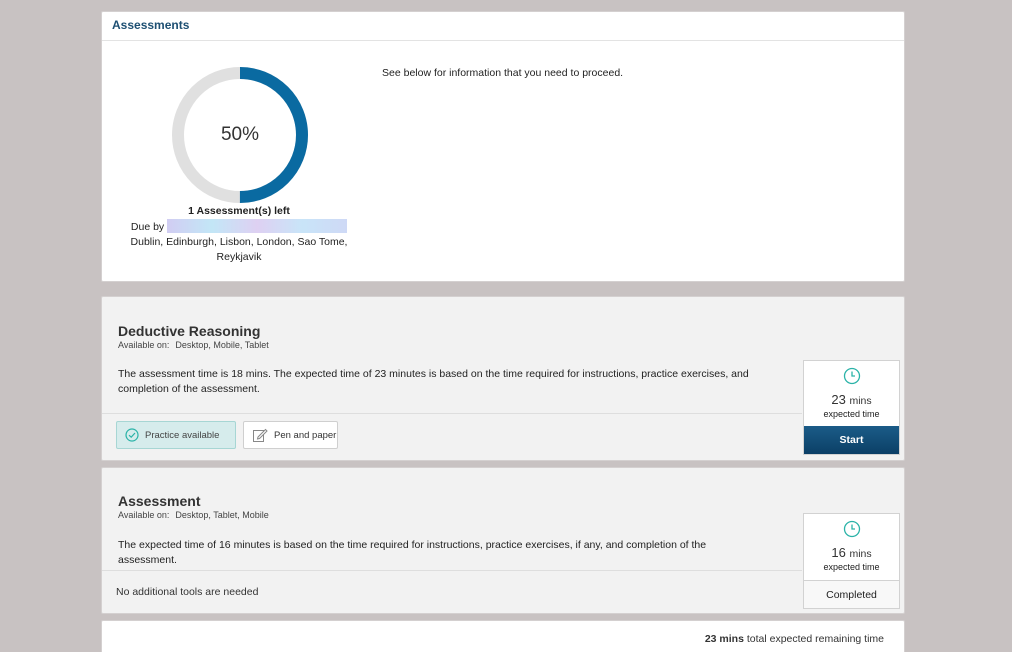 Image resolution: width=1012 pixels, height=652 pixels. I want to click on total-remaining-time: 23 mins total expected remaining time, so click(794, 639).